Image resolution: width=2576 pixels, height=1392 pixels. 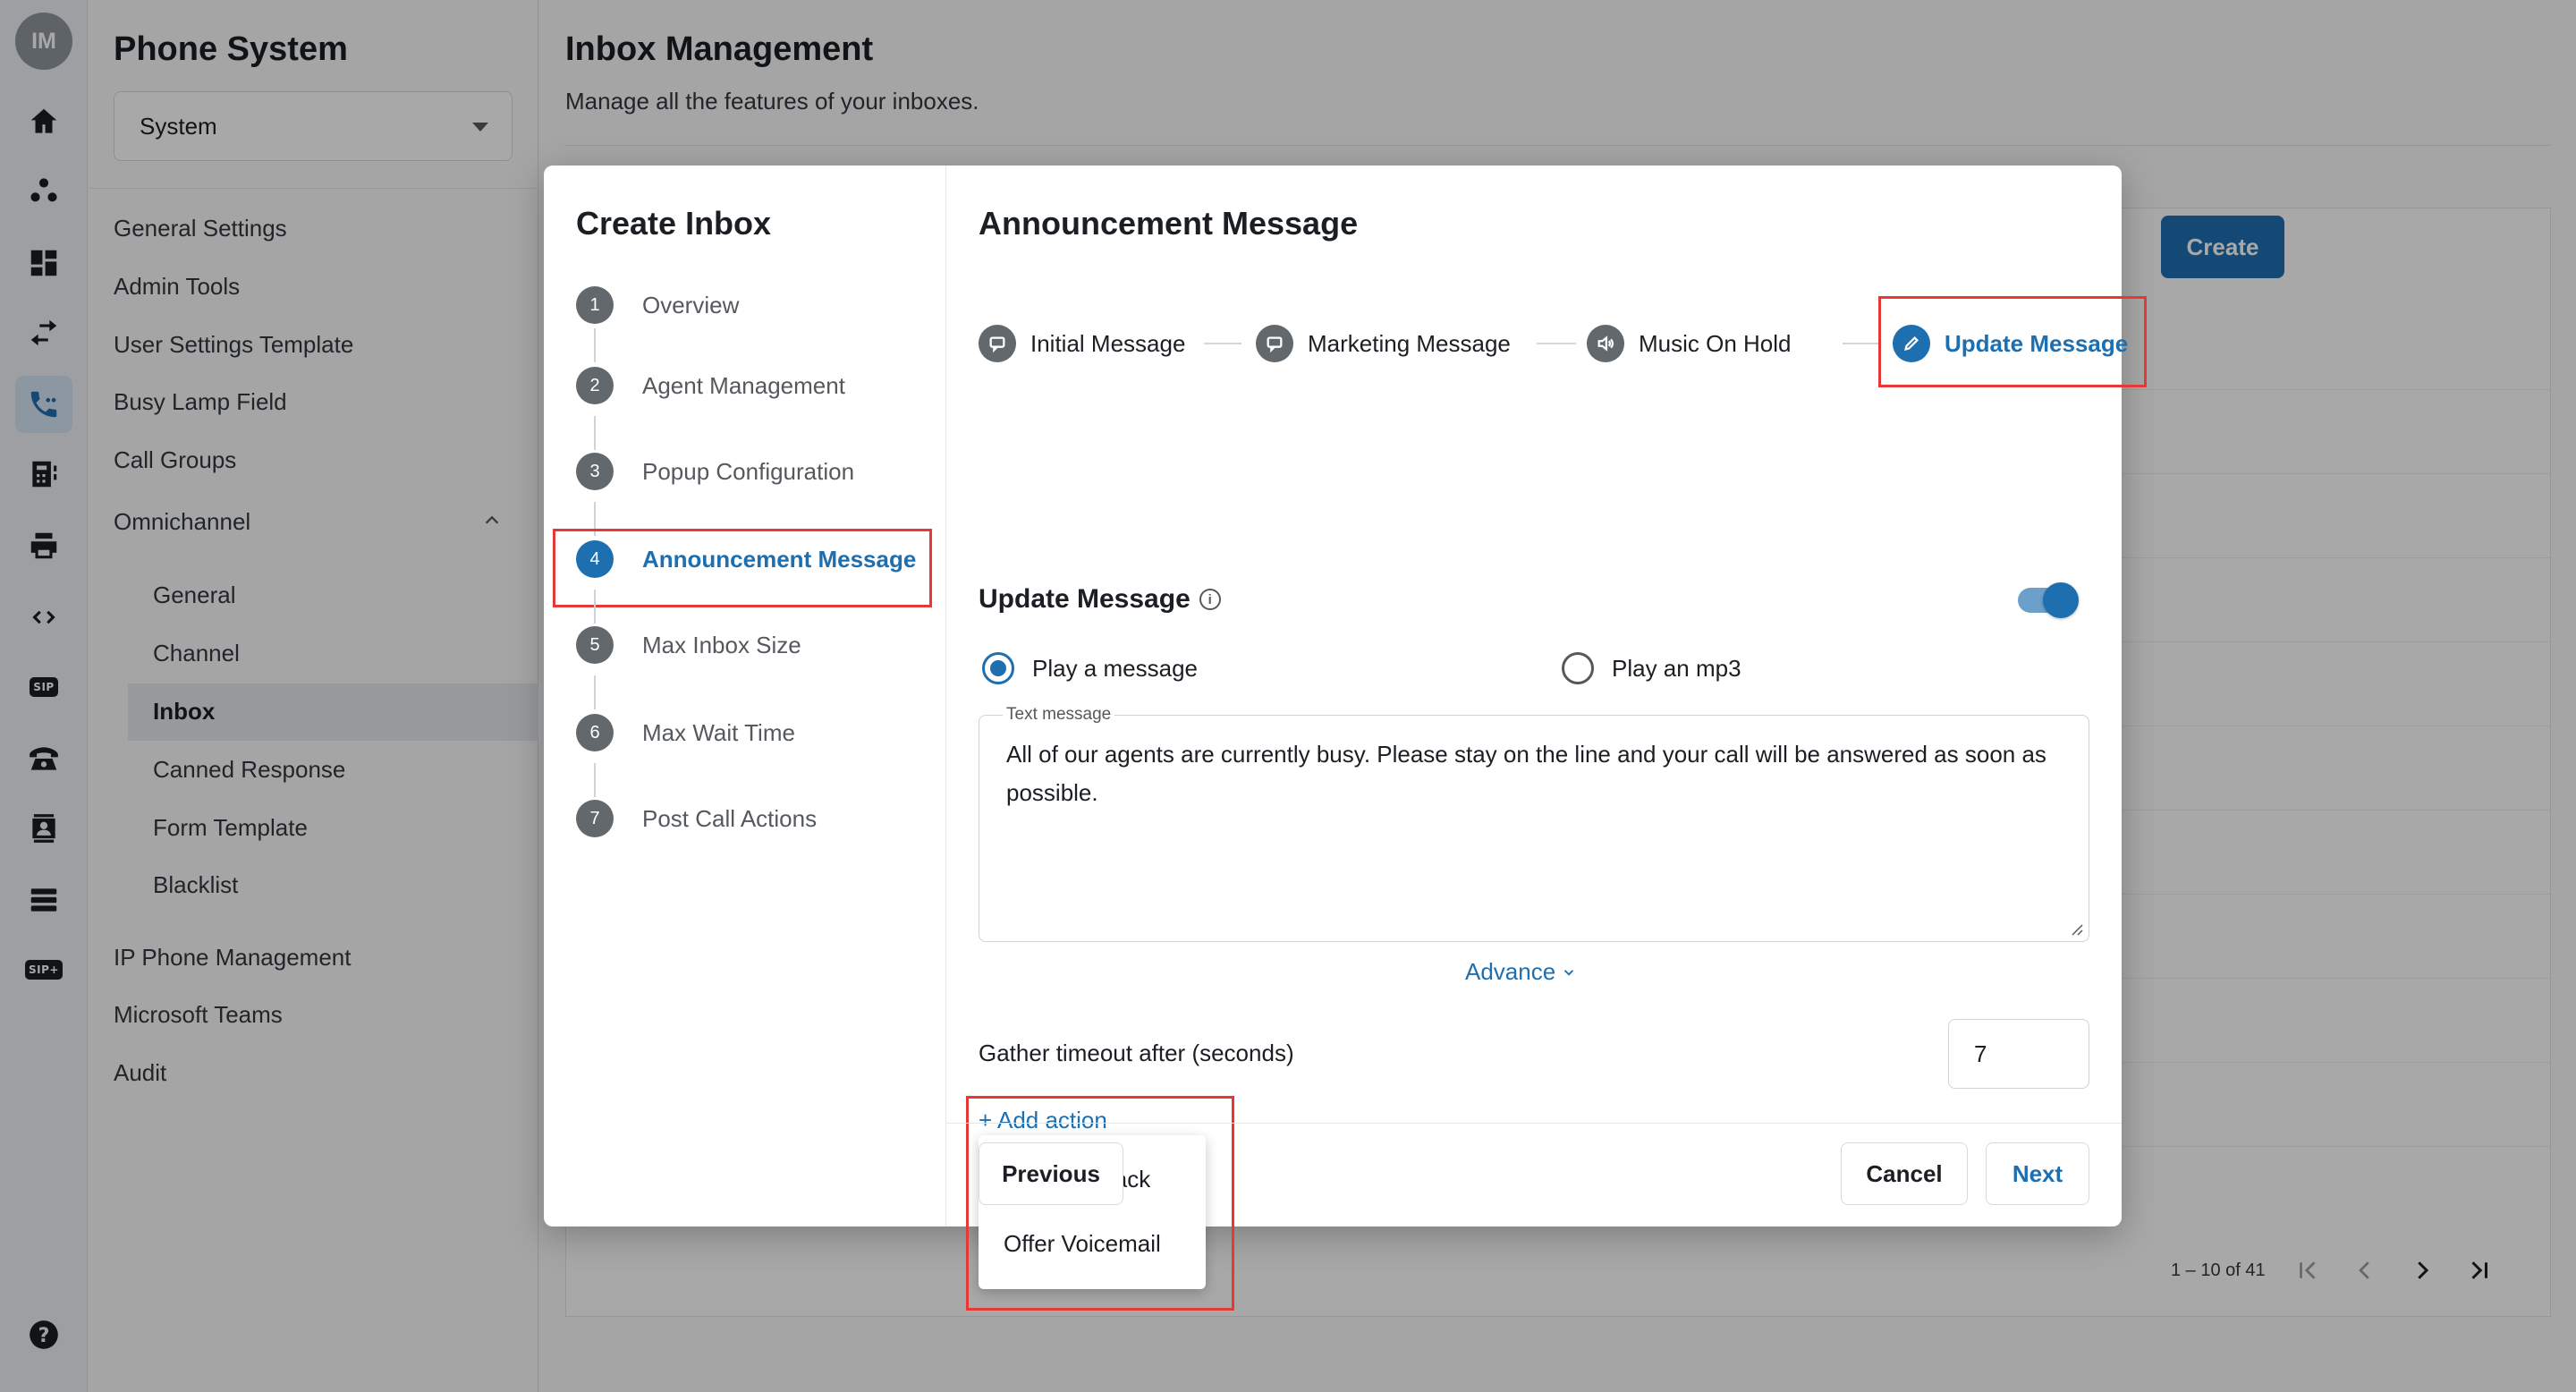 What do you see at coordinates (1051, 1173) in the screenshot?
I see `previous-button: Previous` at bounding box center [1051, 1173].